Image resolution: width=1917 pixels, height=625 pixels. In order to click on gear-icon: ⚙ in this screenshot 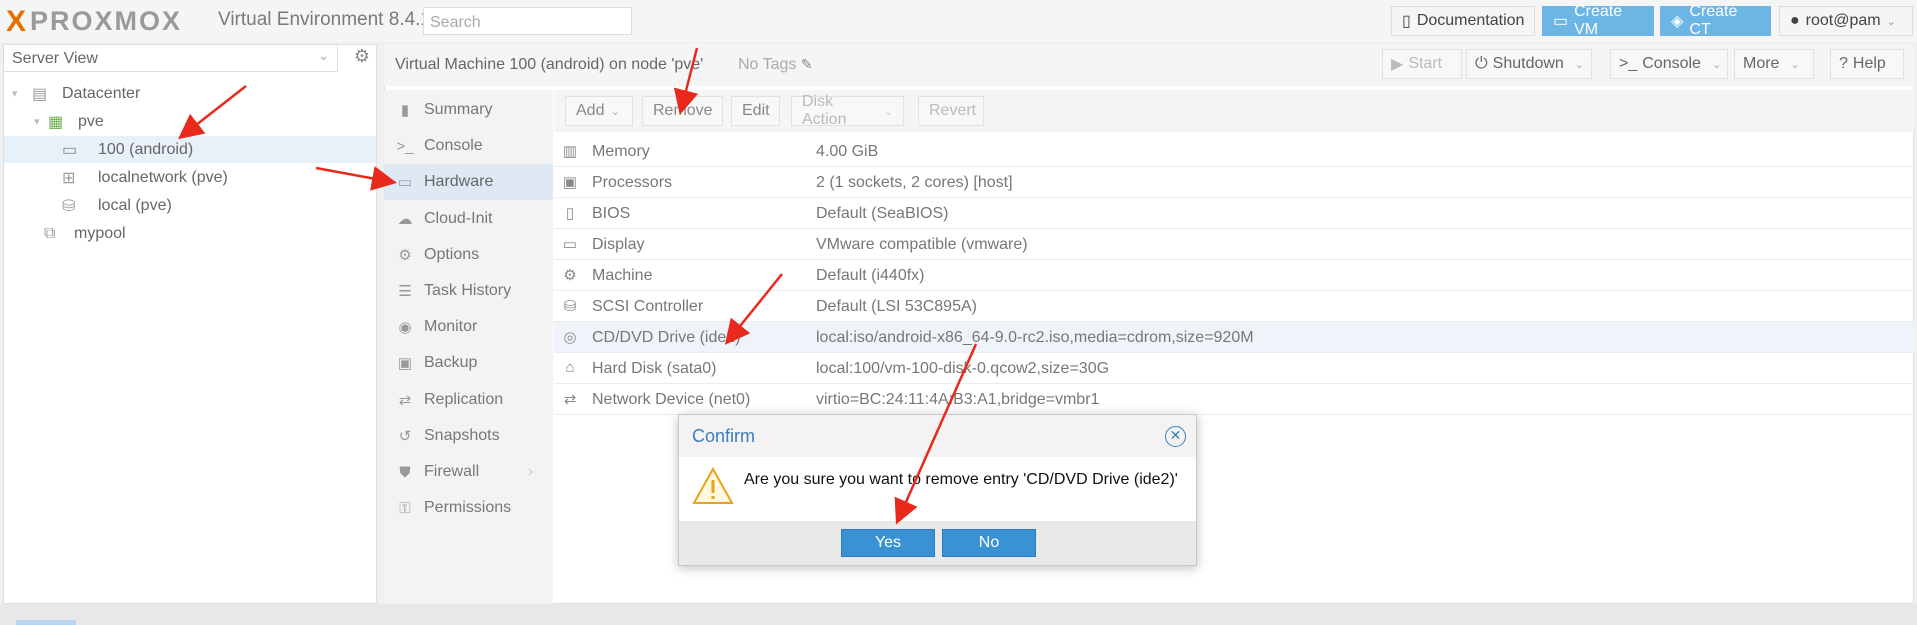, I will do `click(362, 58)`.